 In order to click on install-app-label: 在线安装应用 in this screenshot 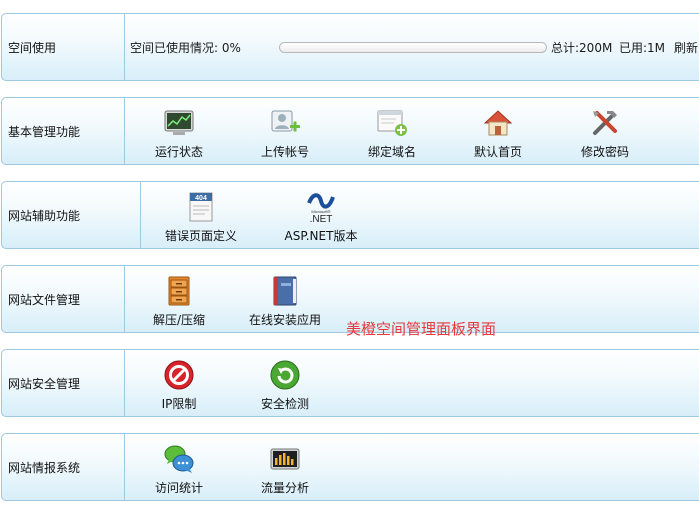, I will do `click(284, 320)`.